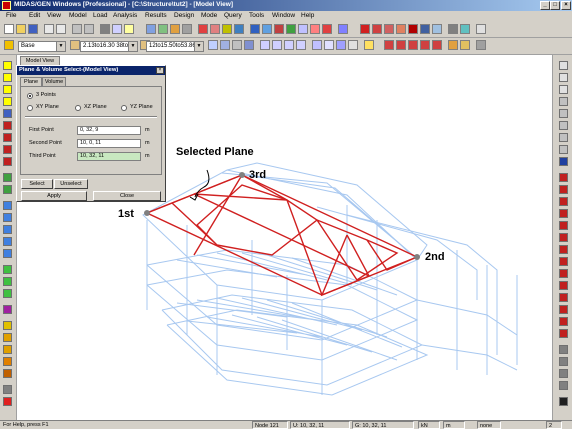 The width and height of the screenshot is (572, 429). Describe the element at coordinates (54, 15) in the screenshot. I see `menu-view: View` at that location.